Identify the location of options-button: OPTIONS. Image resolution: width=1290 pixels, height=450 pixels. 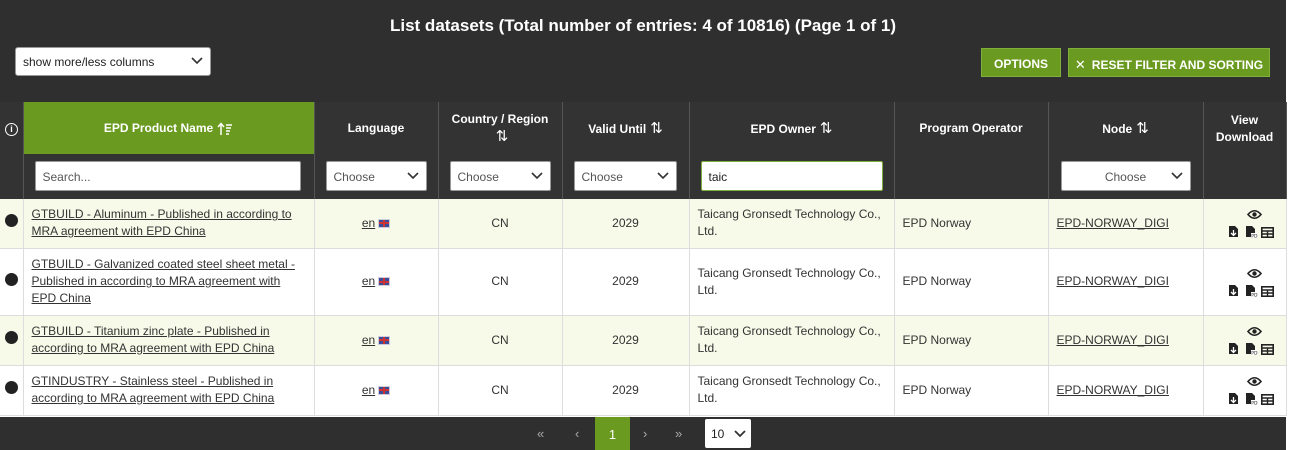
(1021, 62).